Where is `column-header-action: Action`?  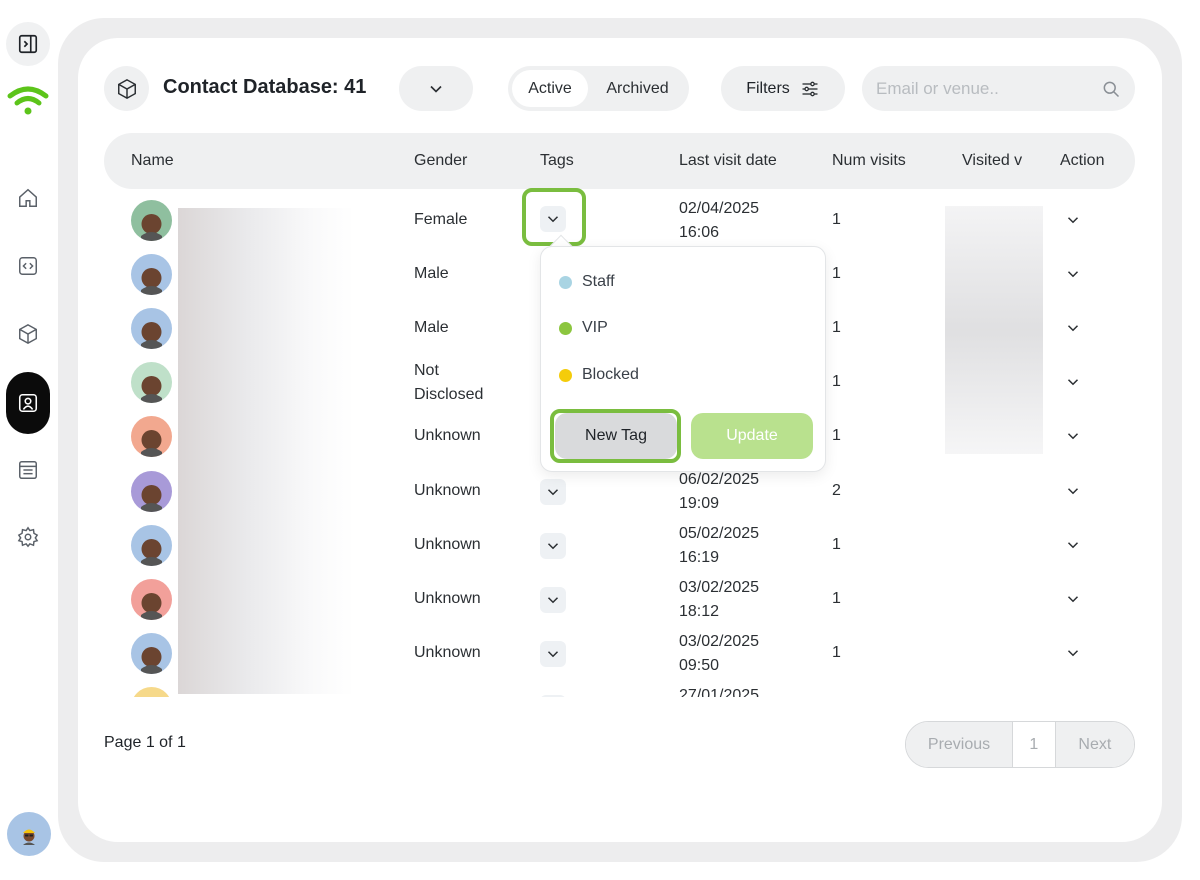
column-header-action: Action is located at coordinates (1082, 160).